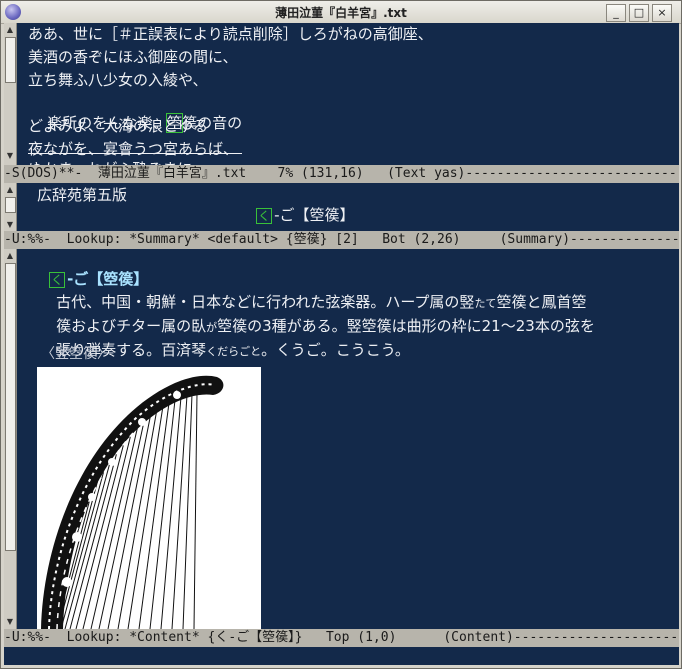  Describe the element at coordinates (616, 13) in the screenshot. I see `minimize-button: _` at that location.